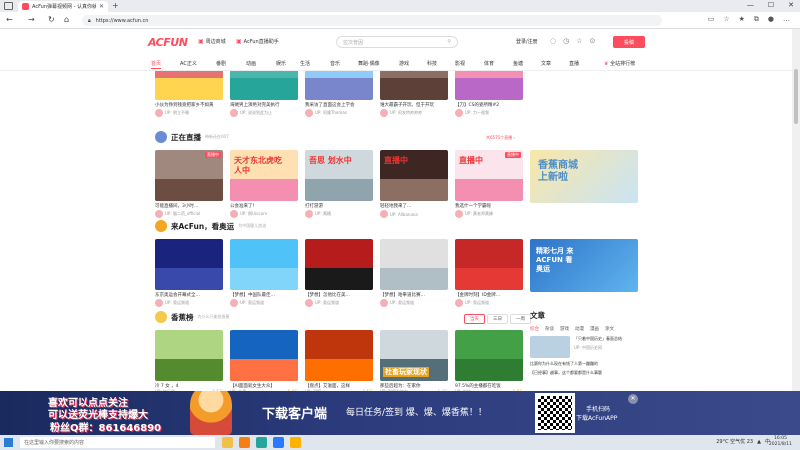 Image resolution: width=800 pixels, height=450 pixels. Describe the element at coordinates (8, 442) in the screenshot. I see `windows-start-icon` at that location.